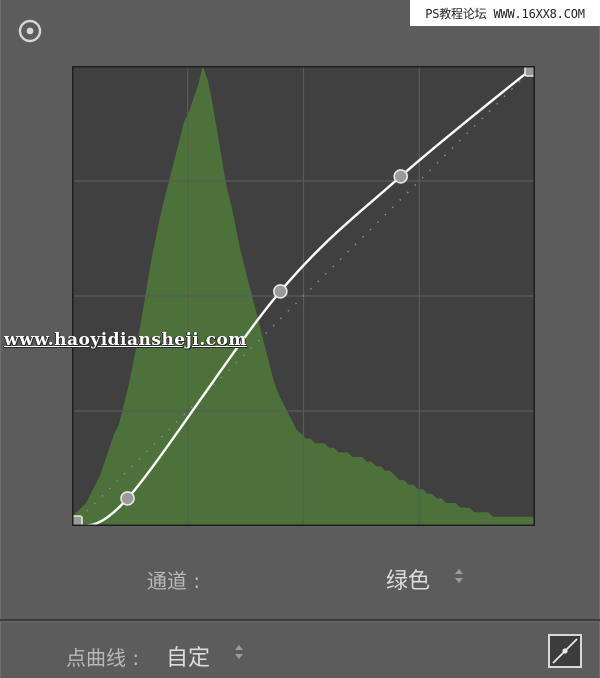 The image size is (600, 678). What do you see at coordinates (30, 31) in the screenshot?
I see `target-adjust-icon` at bounding box center [30, 31].